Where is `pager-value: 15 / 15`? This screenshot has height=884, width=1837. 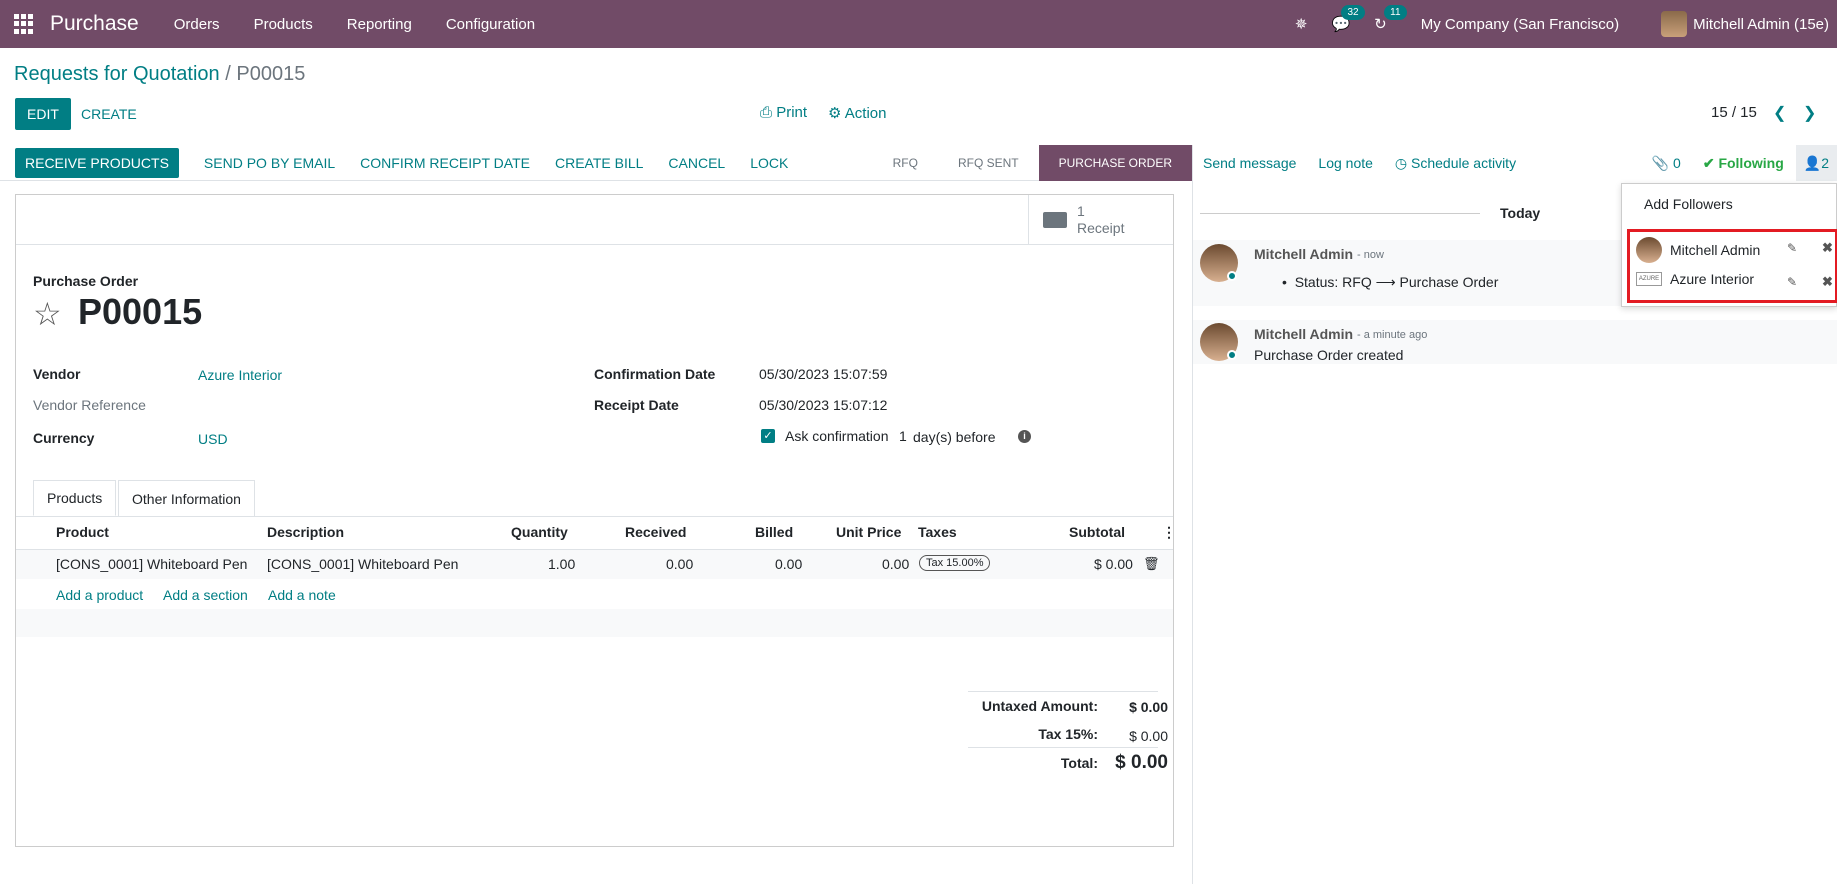 pager-value: 15 / 15 is located at coordinates (1734, 112).